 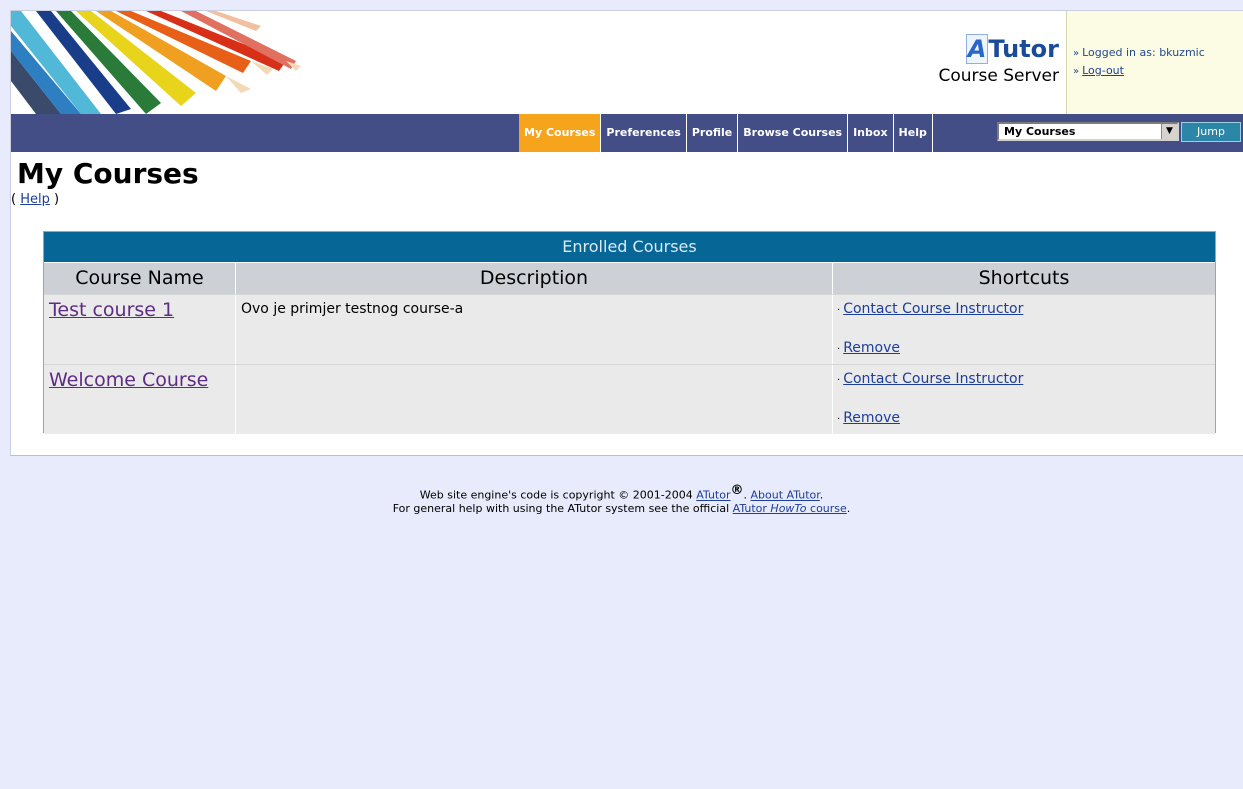 What do you see at coordinates (977, 49) in the screenshot?
I see `logo-letter-a: A` at bounding box center [977, 49].